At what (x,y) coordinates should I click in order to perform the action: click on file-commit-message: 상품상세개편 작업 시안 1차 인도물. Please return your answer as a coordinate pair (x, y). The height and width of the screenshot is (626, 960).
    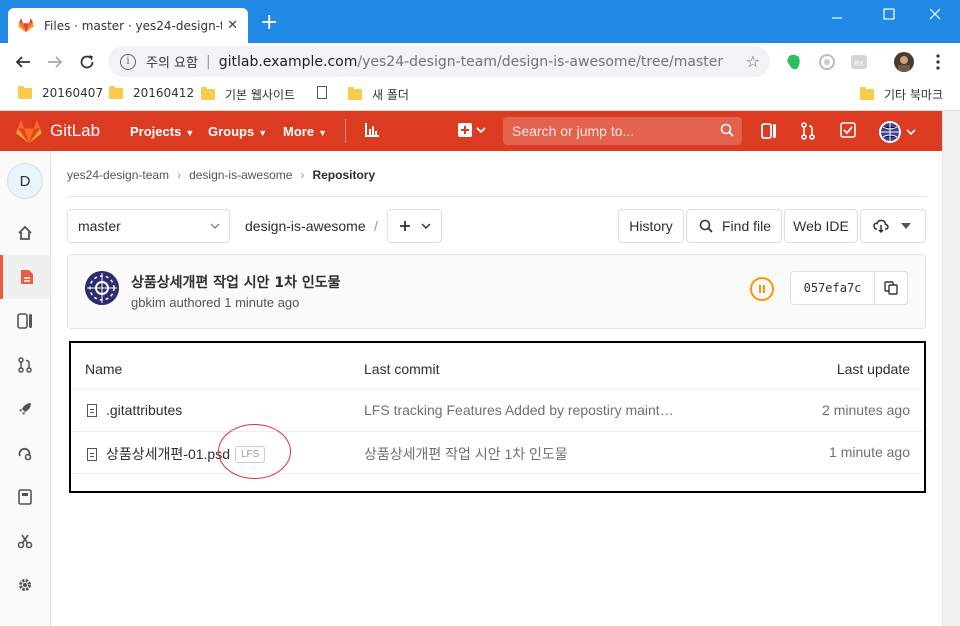
    Looking at the image, I should click on (466, 454).